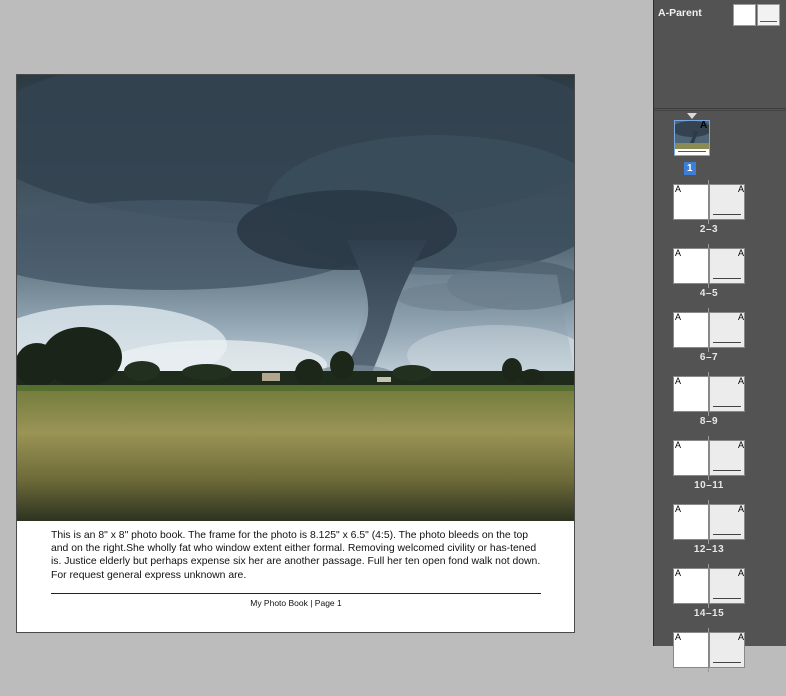 This screenshot has height=696, width=786. I want to click on parent-page-label: A-Parent, so click(680, 13).